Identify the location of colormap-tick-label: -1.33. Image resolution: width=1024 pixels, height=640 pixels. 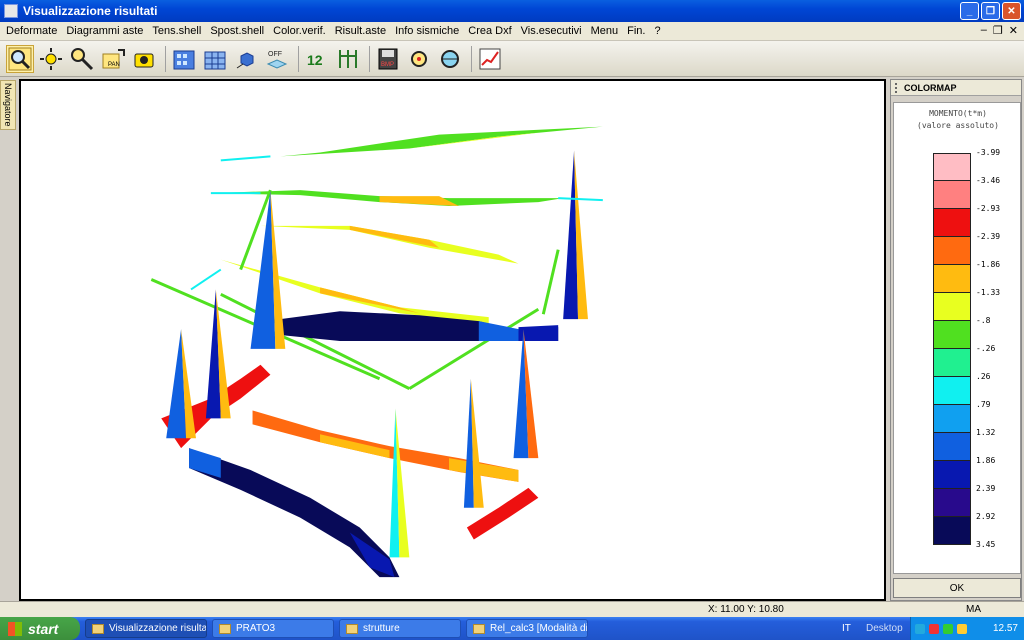
(988, 292).